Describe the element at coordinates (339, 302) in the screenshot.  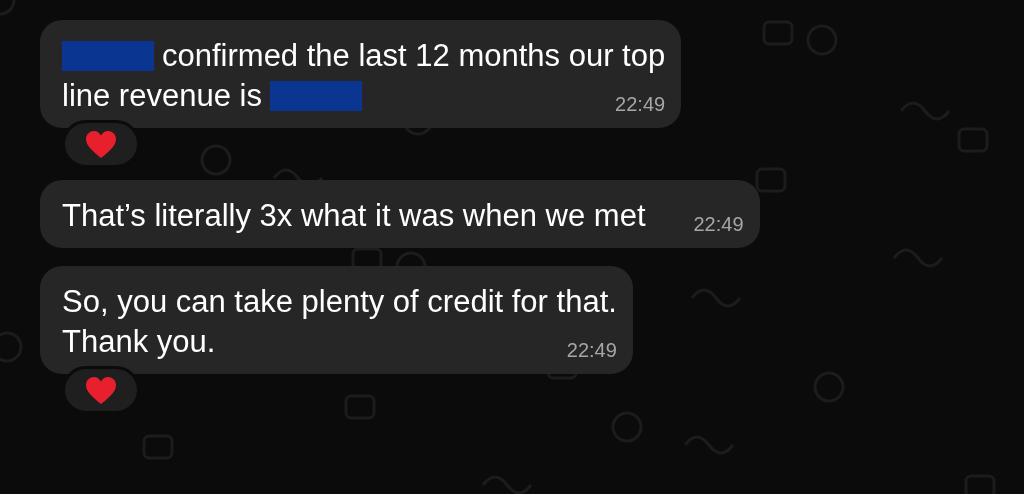
I see `message-text: So, you can take plenty of credit for that.` at that location.